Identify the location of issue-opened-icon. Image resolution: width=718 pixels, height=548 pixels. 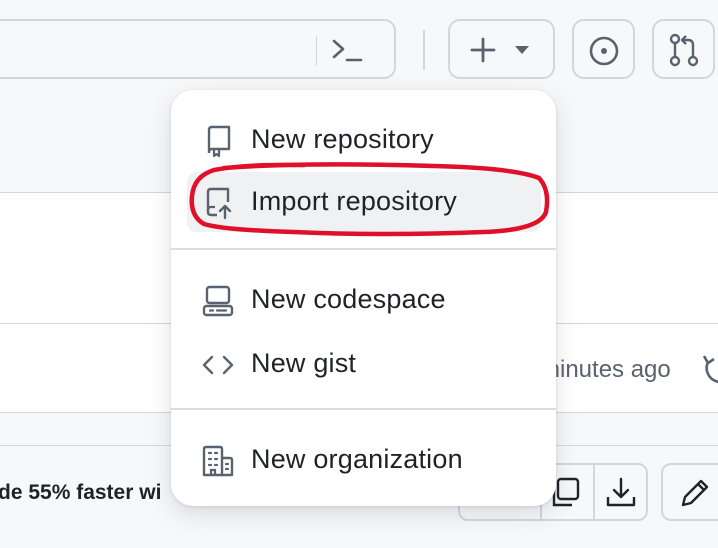
(604, 51).